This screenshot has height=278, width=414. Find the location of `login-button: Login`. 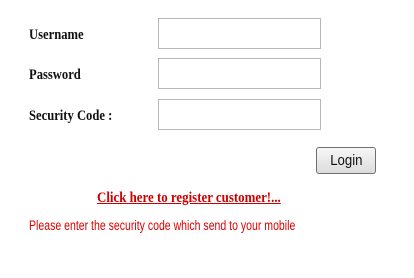

login-button: Login is located at coordinates (346, 160).